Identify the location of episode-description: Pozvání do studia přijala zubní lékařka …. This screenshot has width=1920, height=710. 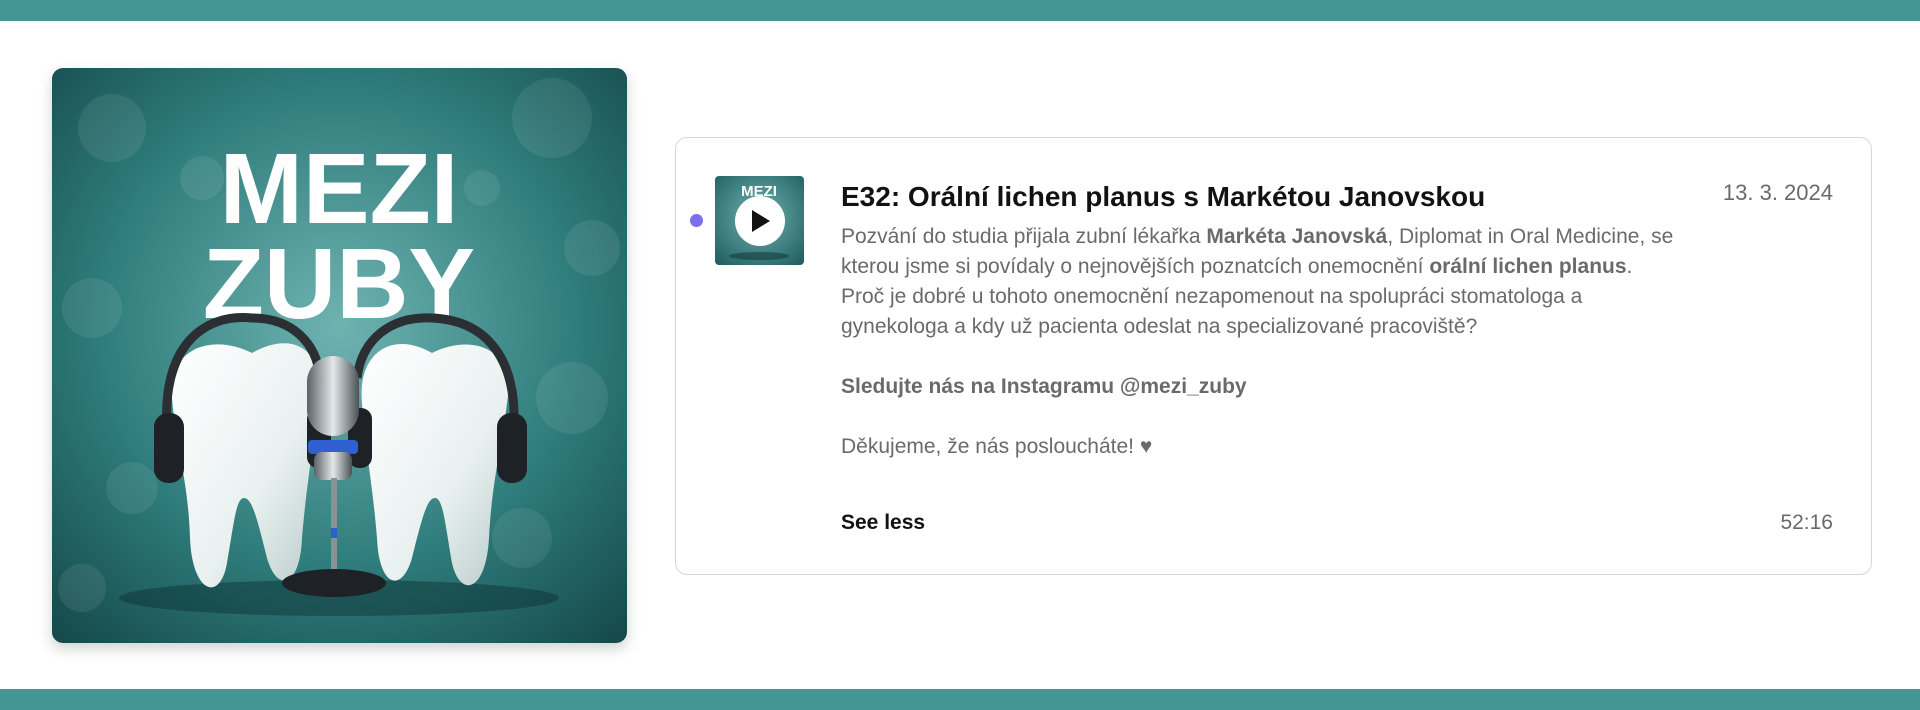
(1261, 342).